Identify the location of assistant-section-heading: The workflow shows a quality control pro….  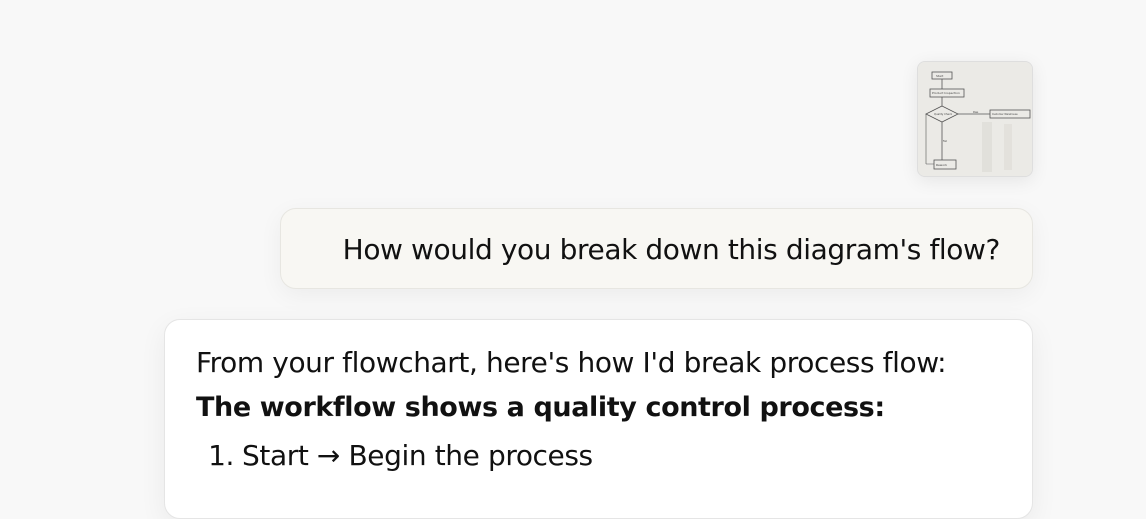
(540, 407).